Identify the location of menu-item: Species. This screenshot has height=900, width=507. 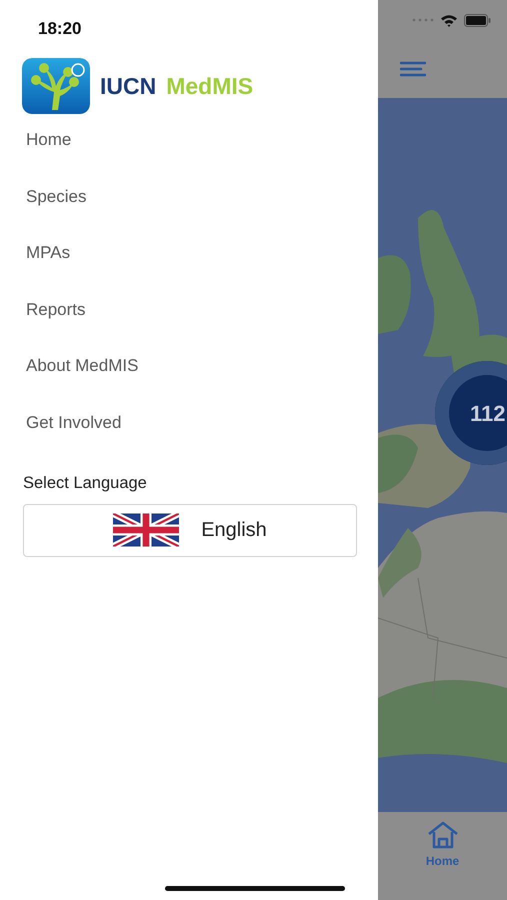
(56, 212).